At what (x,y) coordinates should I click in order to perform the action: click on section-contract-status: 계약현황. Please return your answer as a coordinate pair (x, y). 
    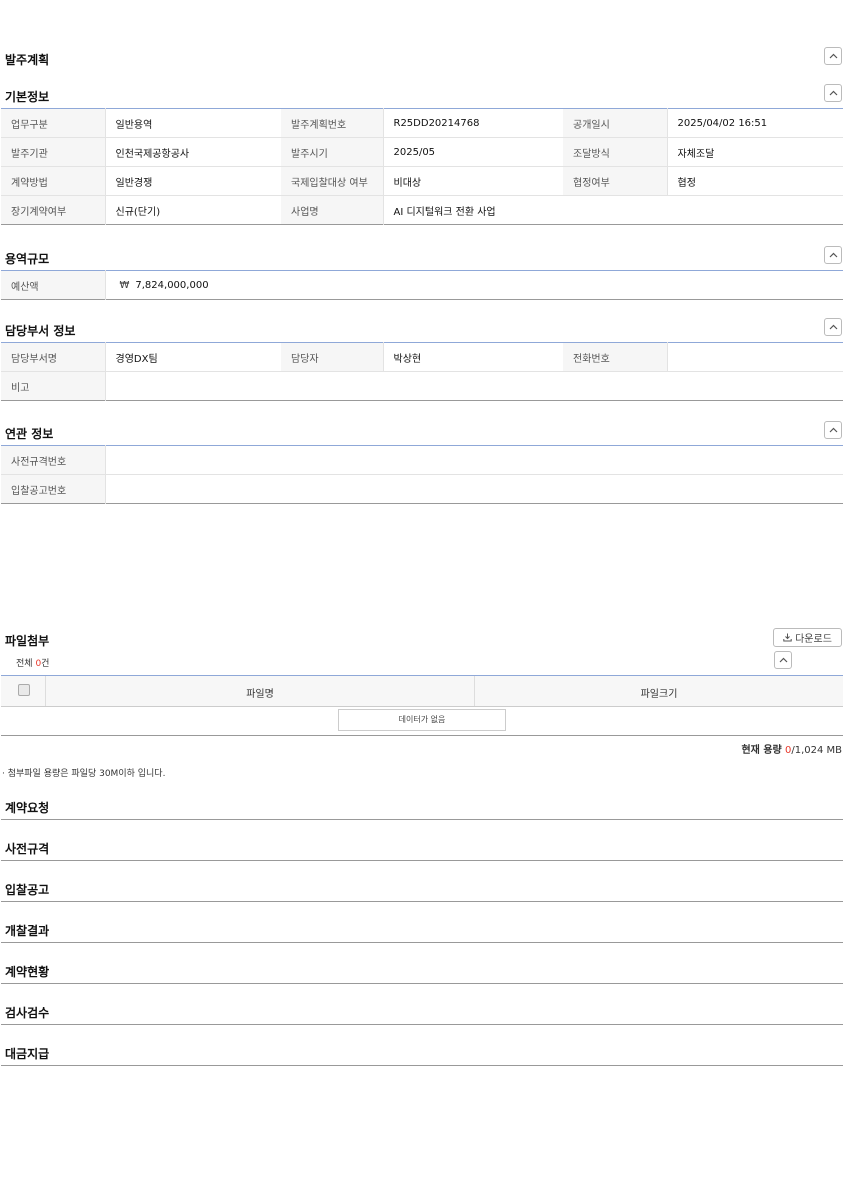
    Looking at the image, I should click on (27, 971).